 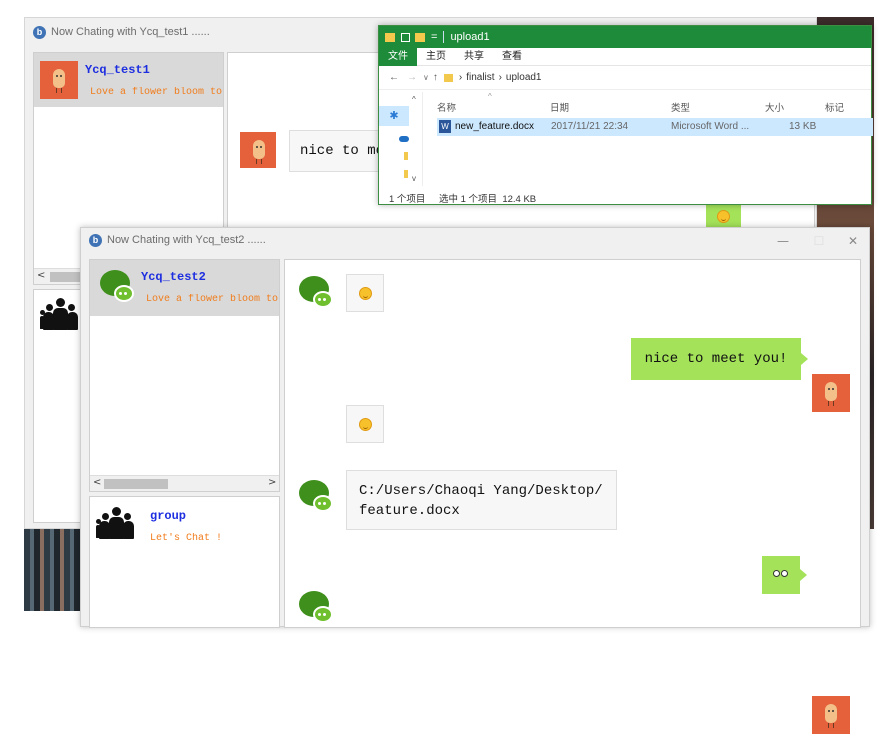 What do you see at coordinates (446, 107) in the screenshot?
I see `column-name: 名称` at bounding box center [446, 107].